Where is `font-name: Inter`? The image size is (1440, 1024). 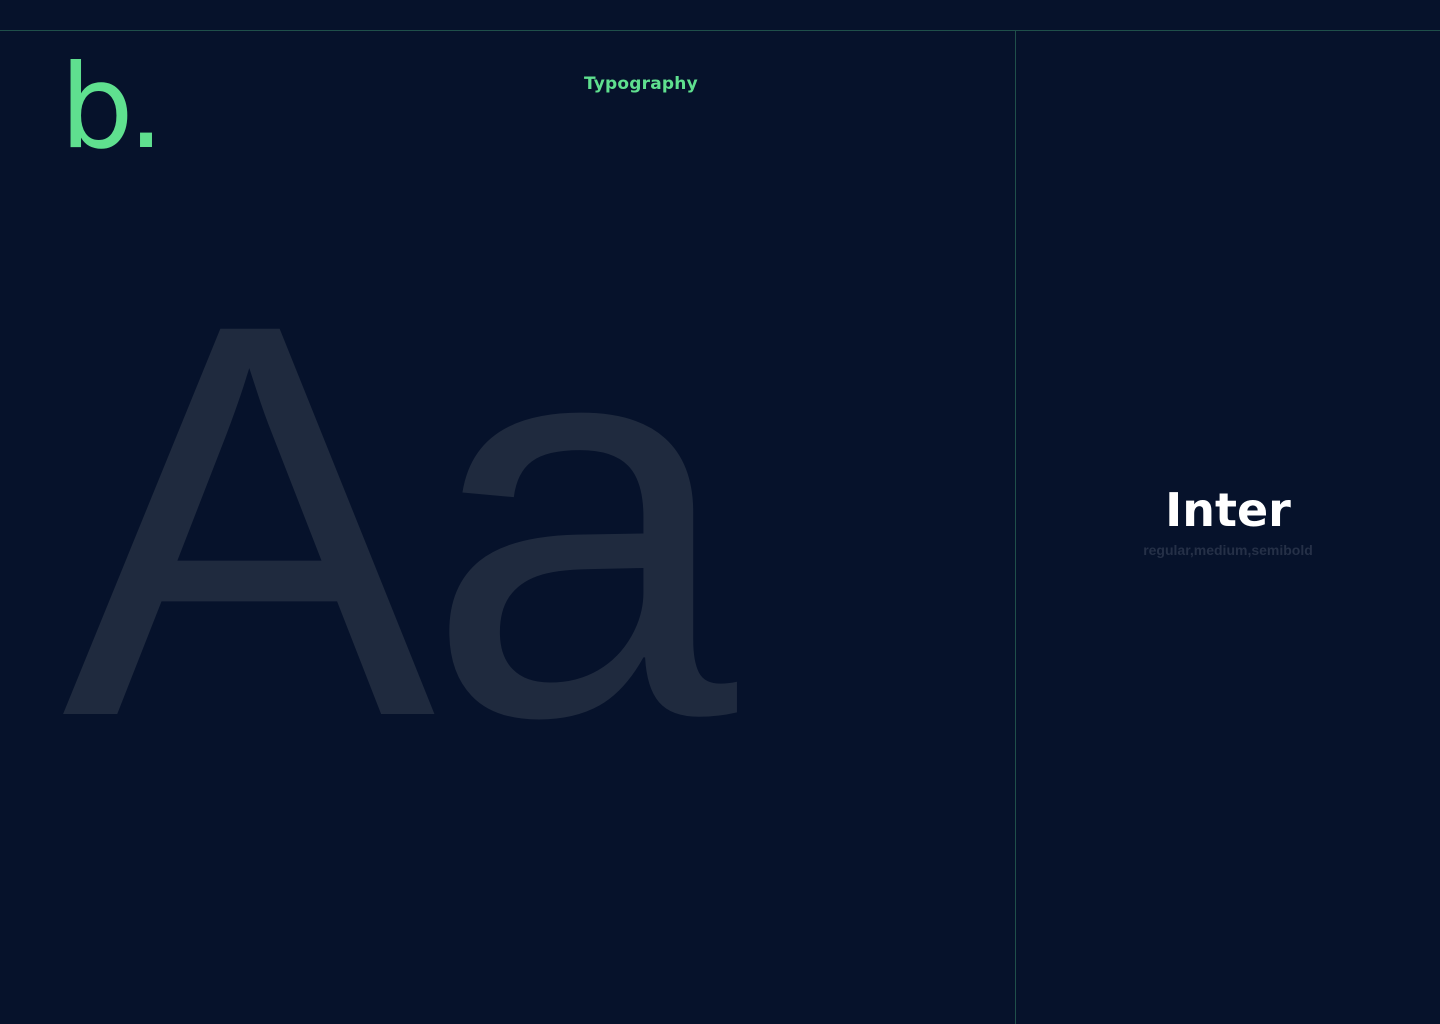
font-name: Inter is located at coordinates (1228, 510).